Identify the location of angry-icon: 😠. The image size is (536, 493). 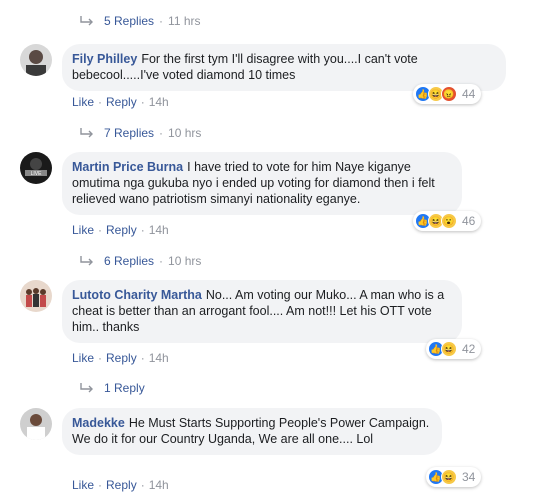
(449, 94).